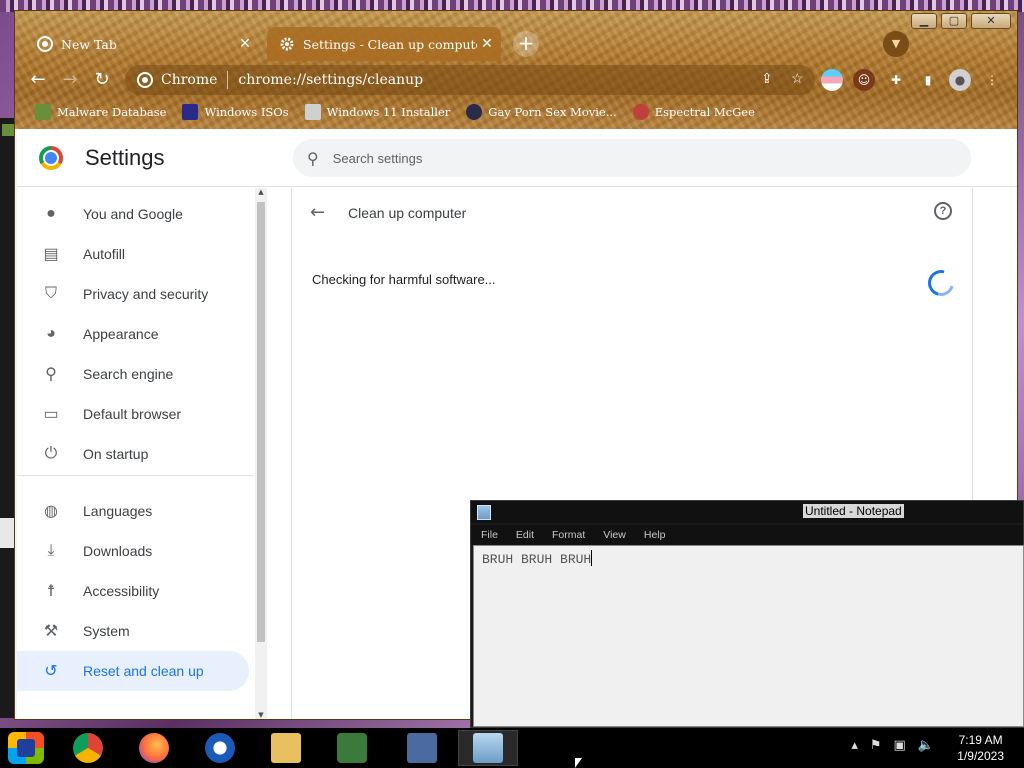  Describe the element at coordinates (614, 535) in the screenshot. I see `menu-view: View` at that location.